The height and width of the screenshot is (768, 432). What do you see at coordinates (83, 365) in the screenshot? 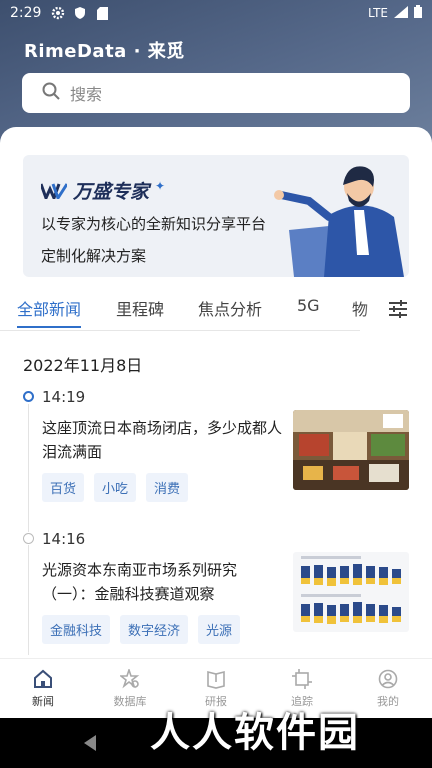
I see `news-date: 2022年11月8日` at bounding box center [83, 365].